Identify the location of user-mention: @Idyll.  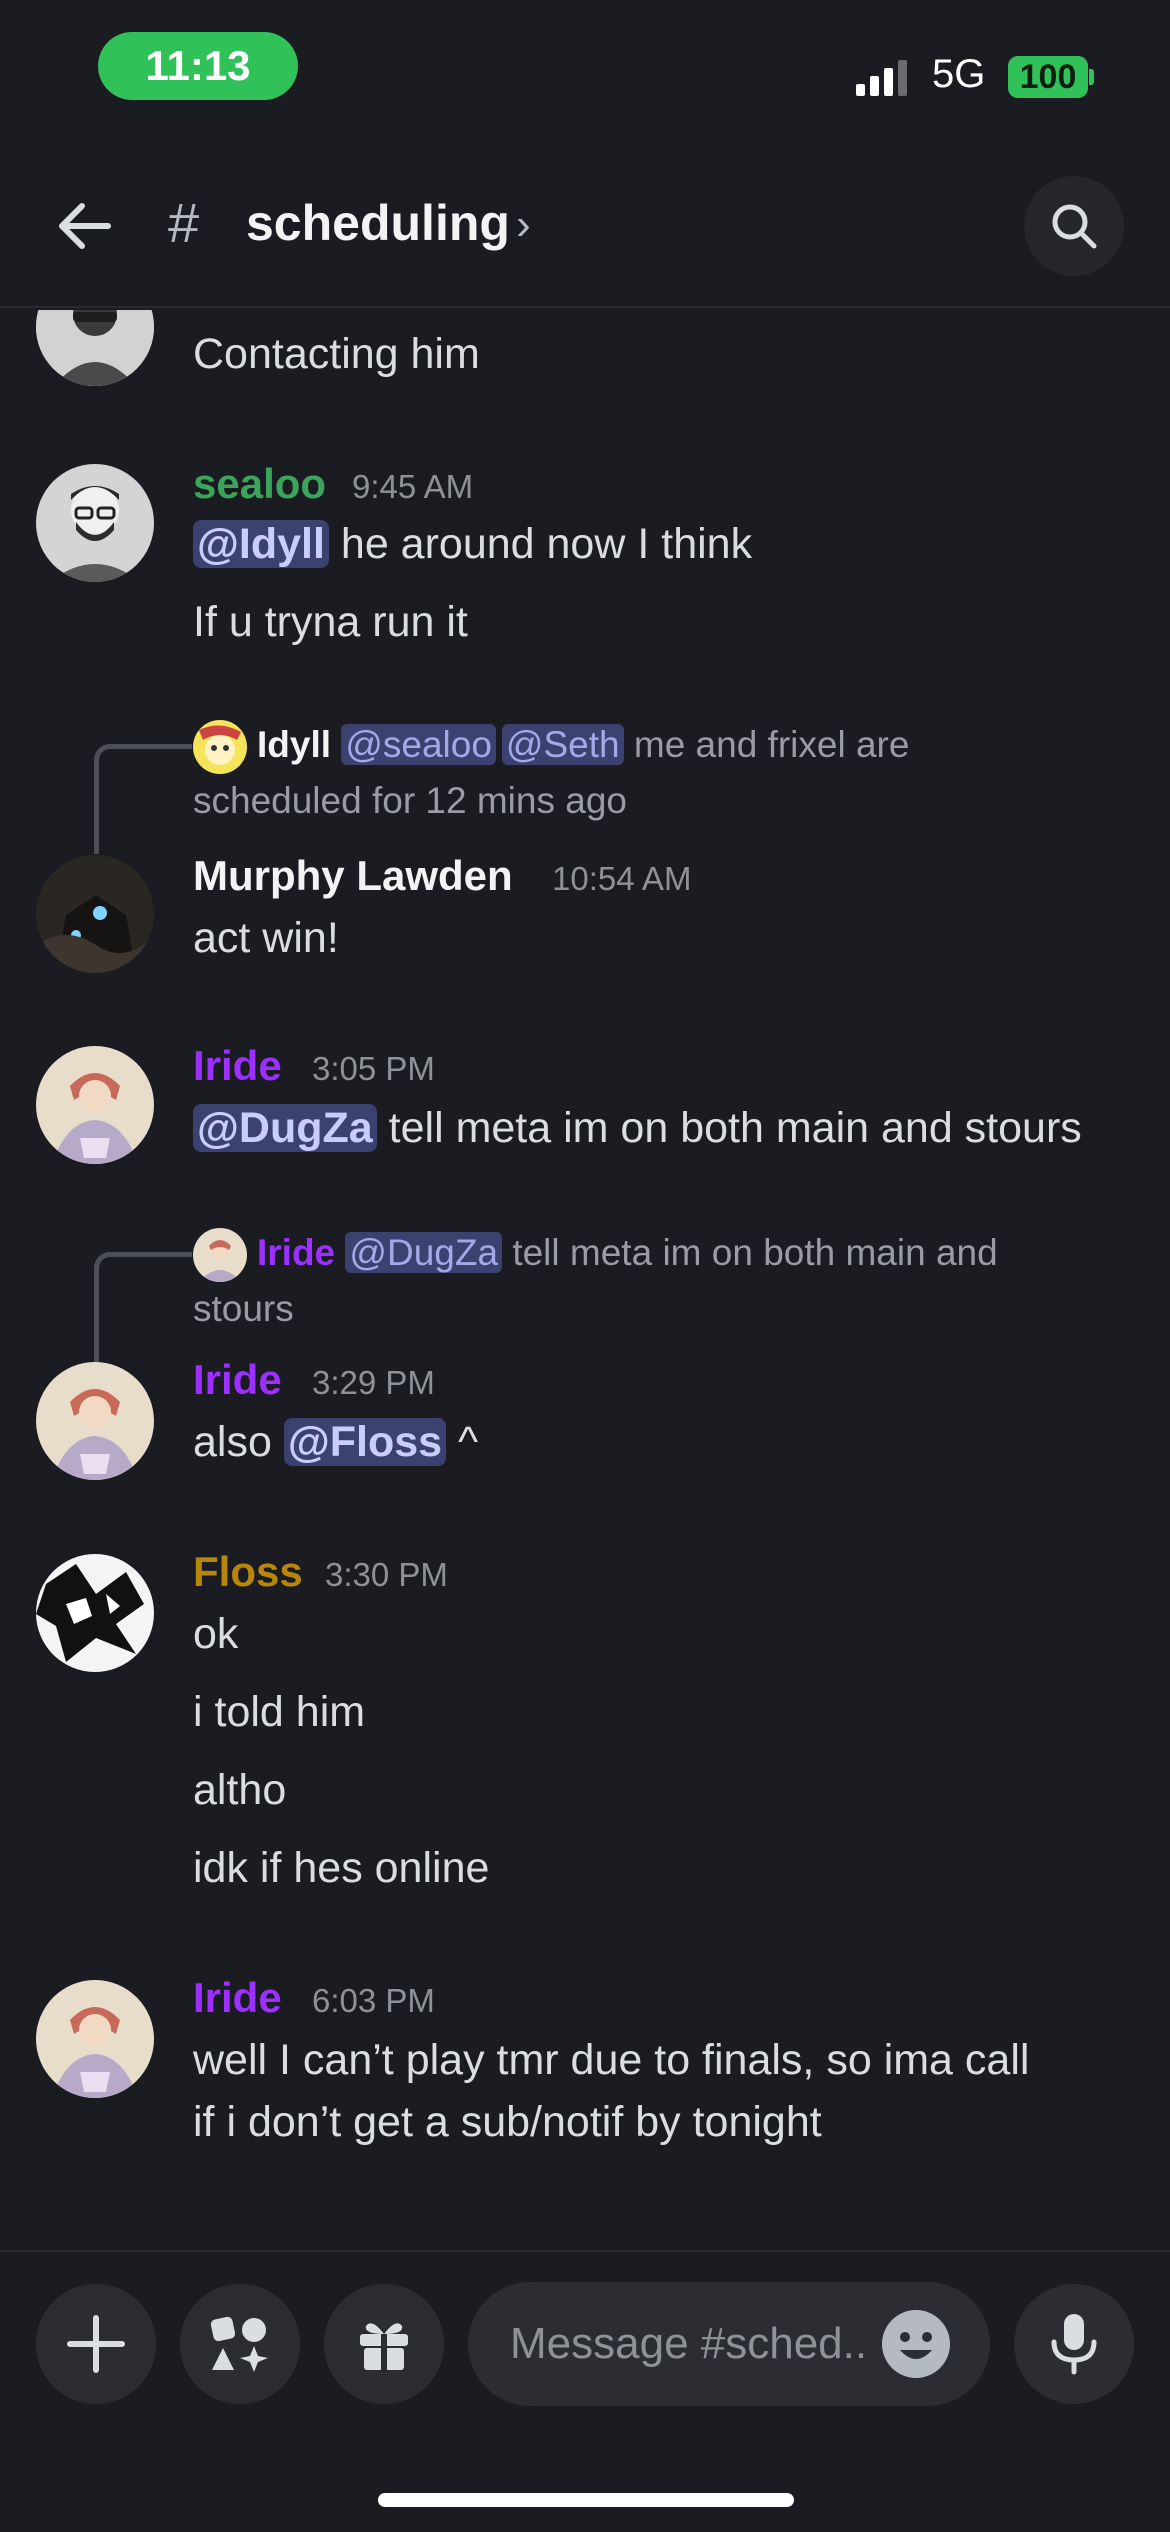
(261, 544).